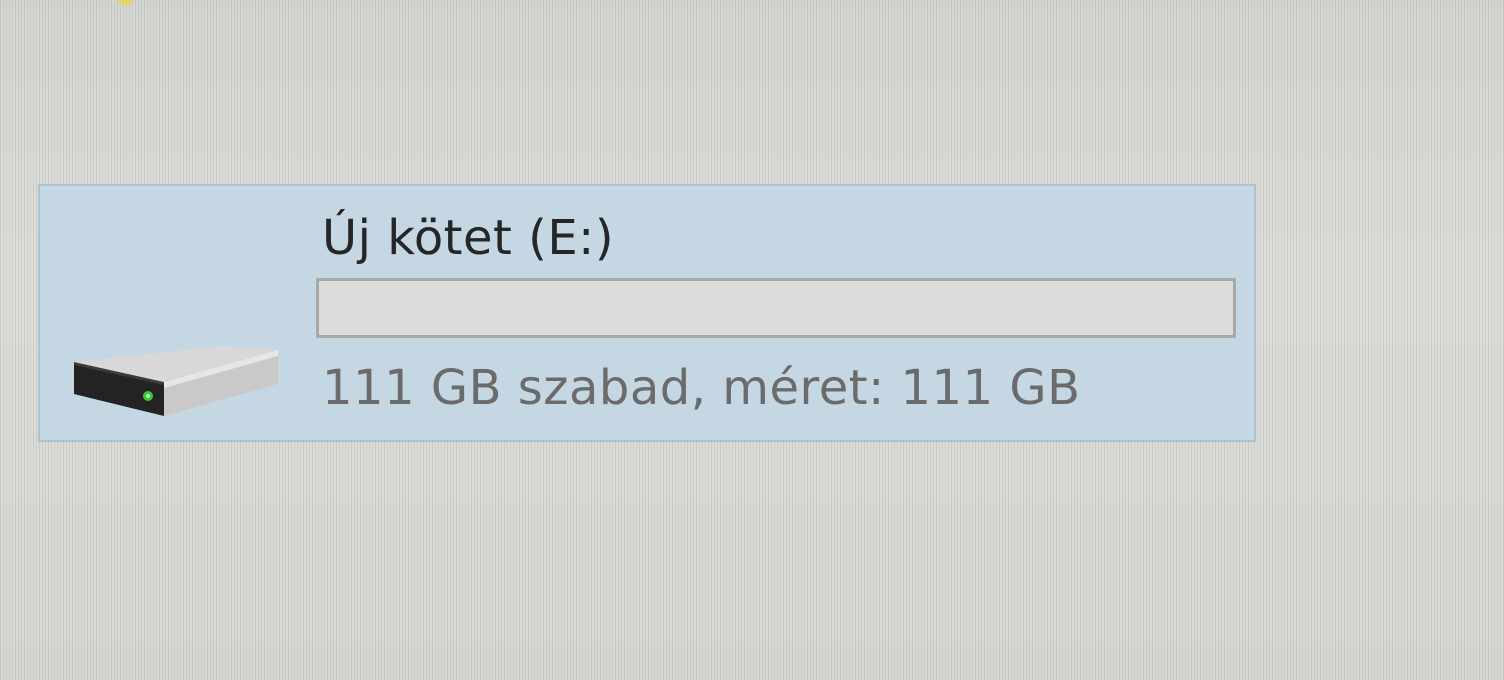  What do you see at coordinates (776, 308) in the screenshot?
I see `drive-usage-bar` at bounding box center [776, 308].